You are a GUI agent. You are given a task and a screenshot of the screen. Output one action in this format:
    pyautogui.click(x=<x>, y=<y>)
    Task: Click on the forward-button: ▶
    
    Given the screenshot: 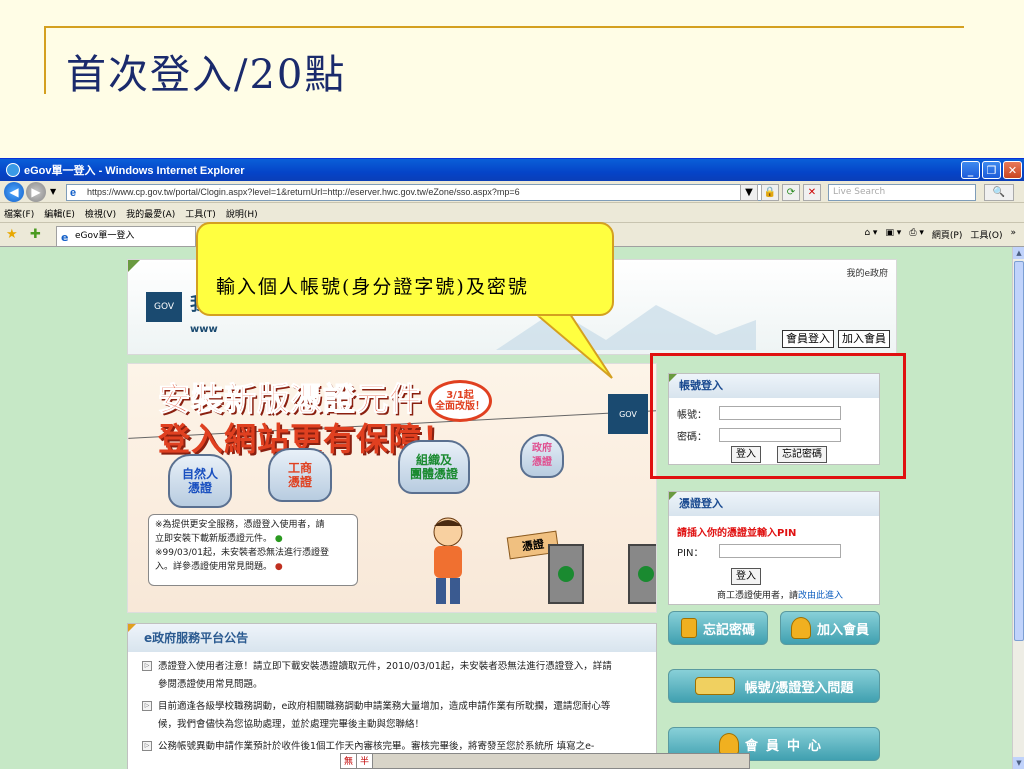 What is the action you would take?
    pyautogui.click(x=36, y=191)
    